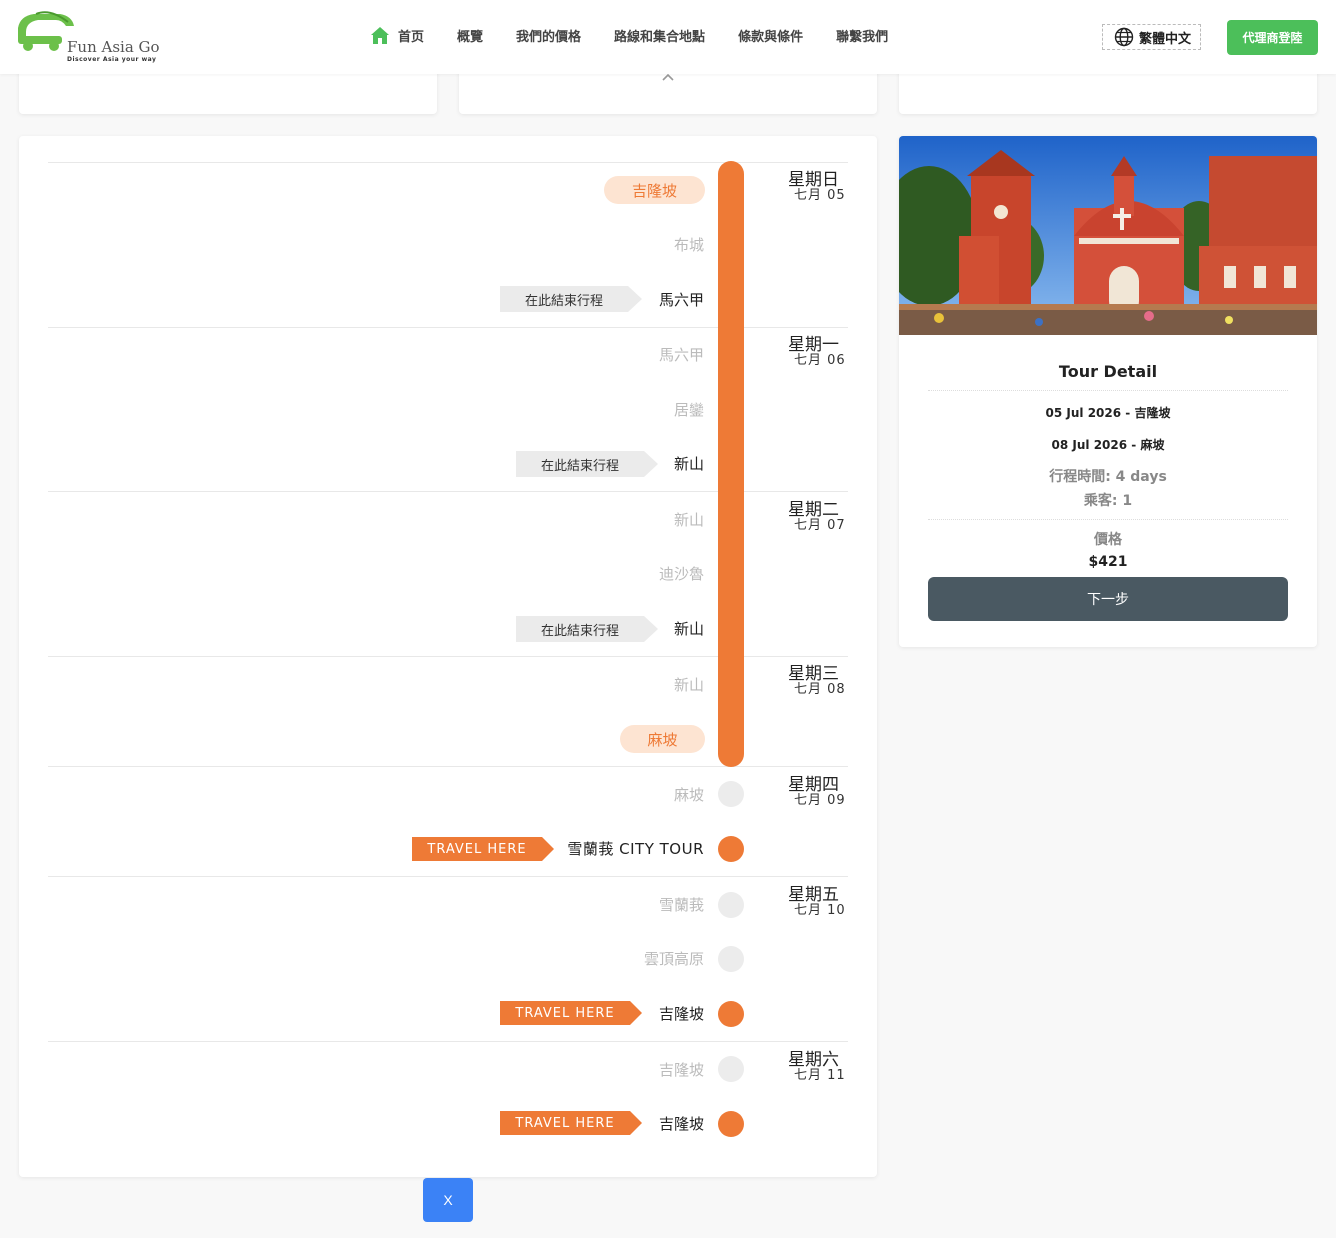  Describe the element at coordinates (813, 510) in the screenshot. I see `day-name: 星期二` at that location.